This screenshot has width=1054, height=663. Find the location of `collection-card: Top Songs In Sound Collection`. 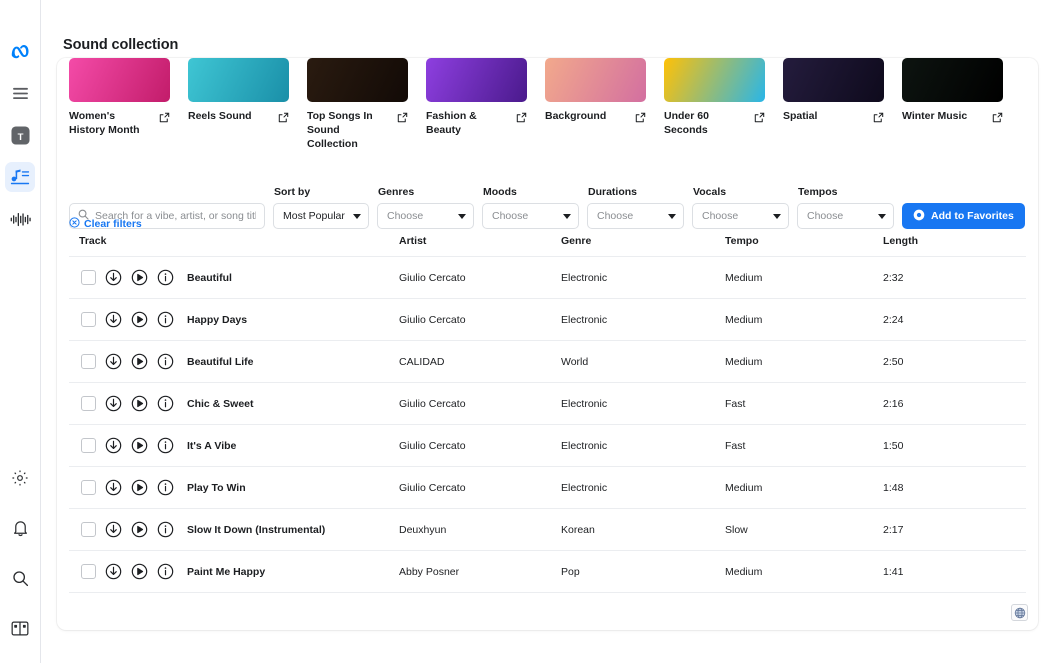

collection-card: Top Songs In Sound Collection is located at coordinates (366, 104).